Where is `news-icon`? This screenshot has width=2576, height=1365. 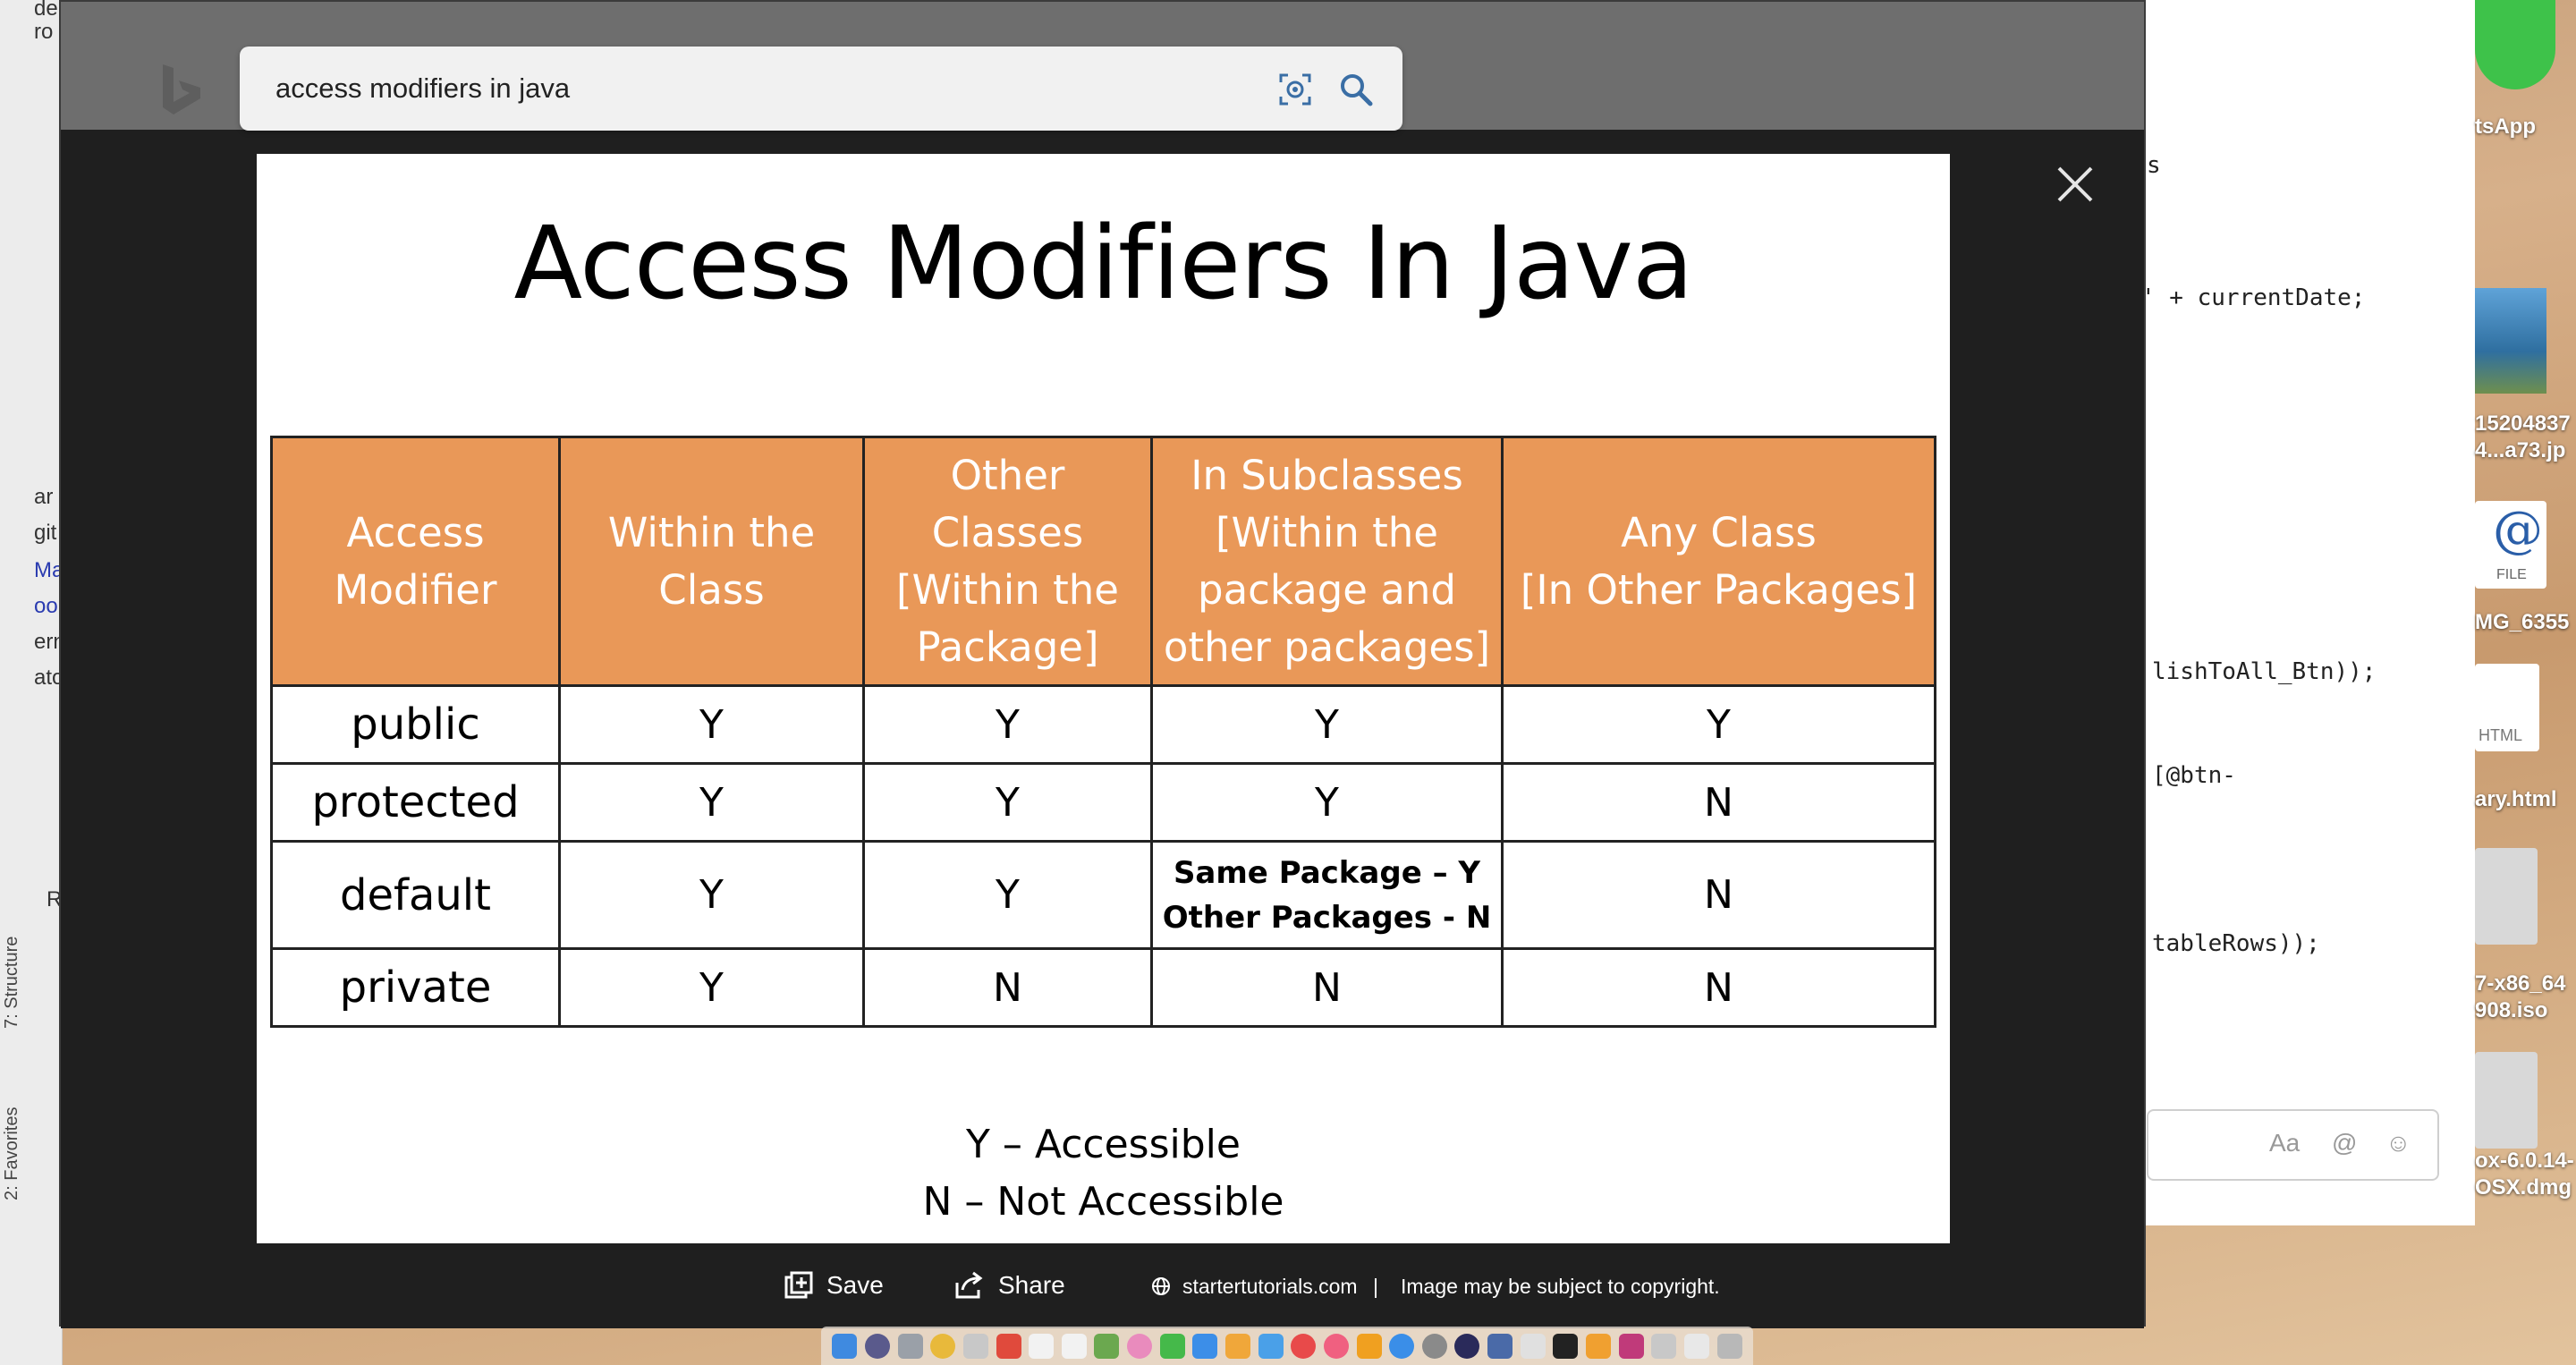
news-icon is located at coordinates (1304, 1346).